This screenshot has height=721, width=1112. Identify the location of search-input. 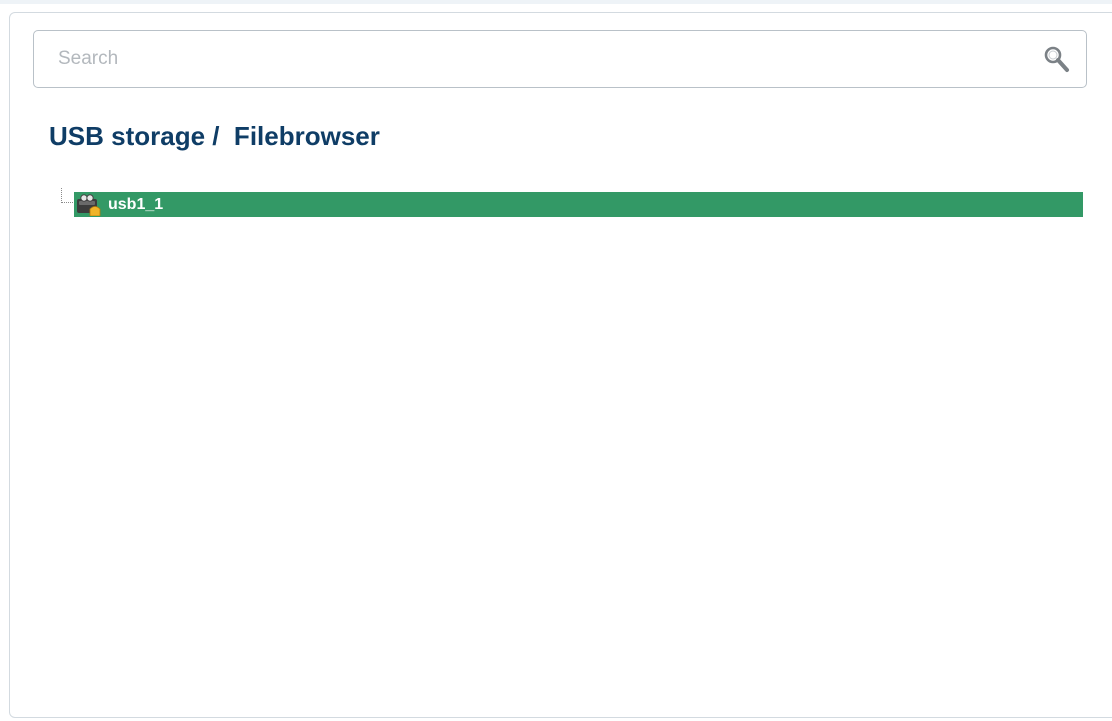
(529, 59).